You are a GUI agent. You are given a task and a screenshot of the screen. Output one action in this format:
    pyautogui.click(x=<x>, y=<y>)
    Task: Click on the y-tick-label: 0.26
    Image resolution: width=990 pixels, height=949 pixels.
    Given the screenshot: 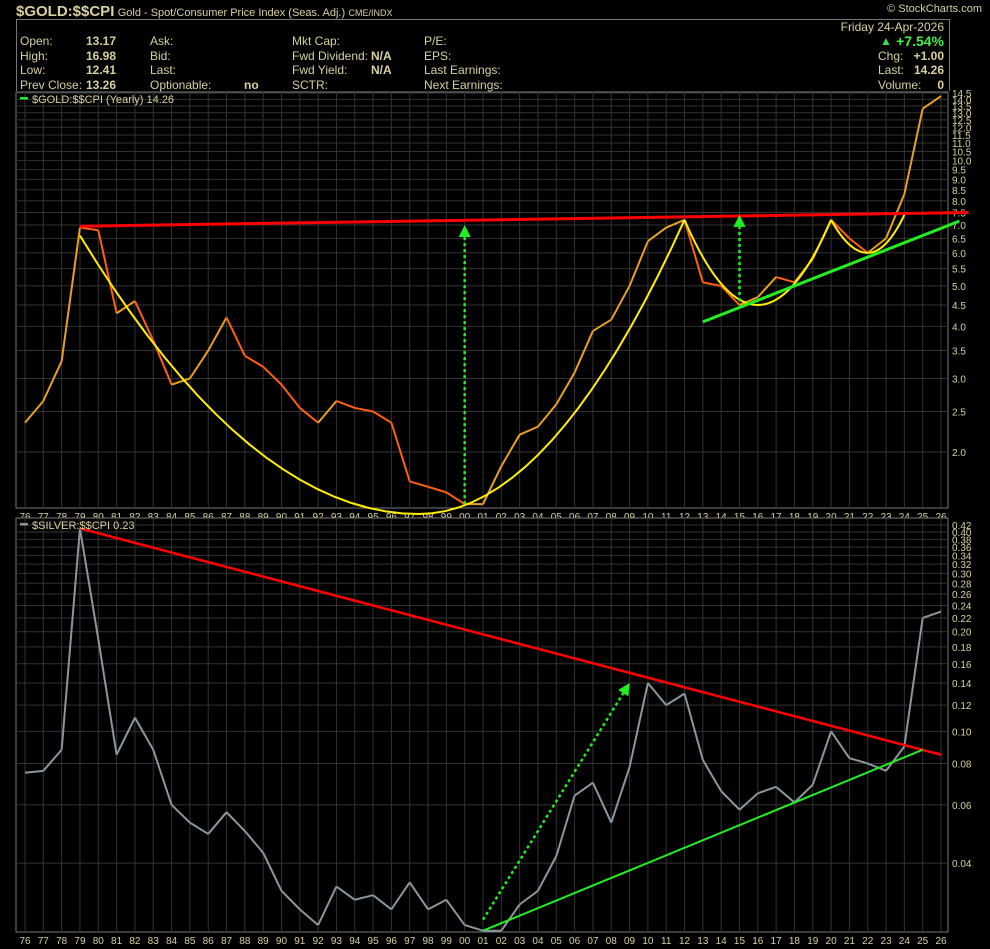 What is the action you would take?
    pyautogui.click(x=962, y=595)
    